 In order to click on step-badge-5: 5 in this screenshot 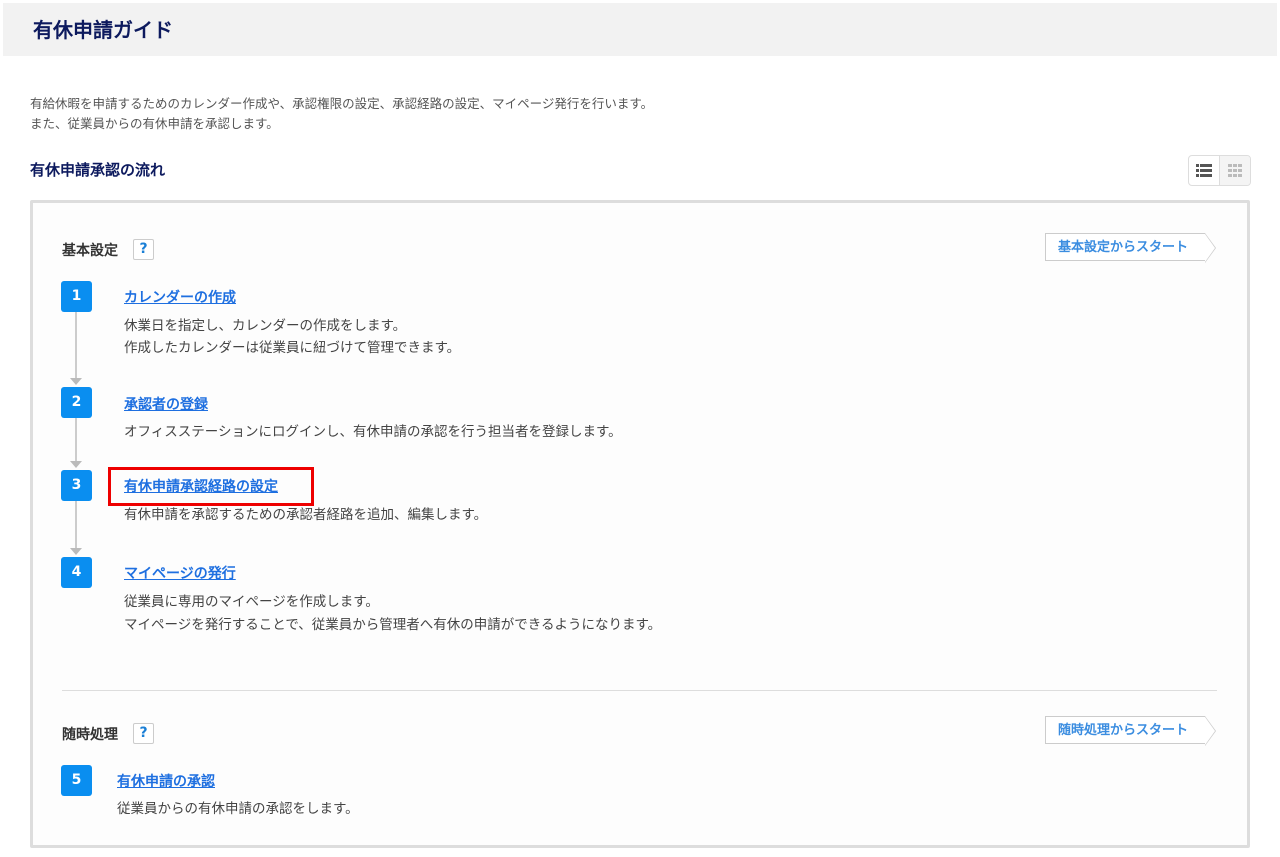, I will do `click(76, 780)`.